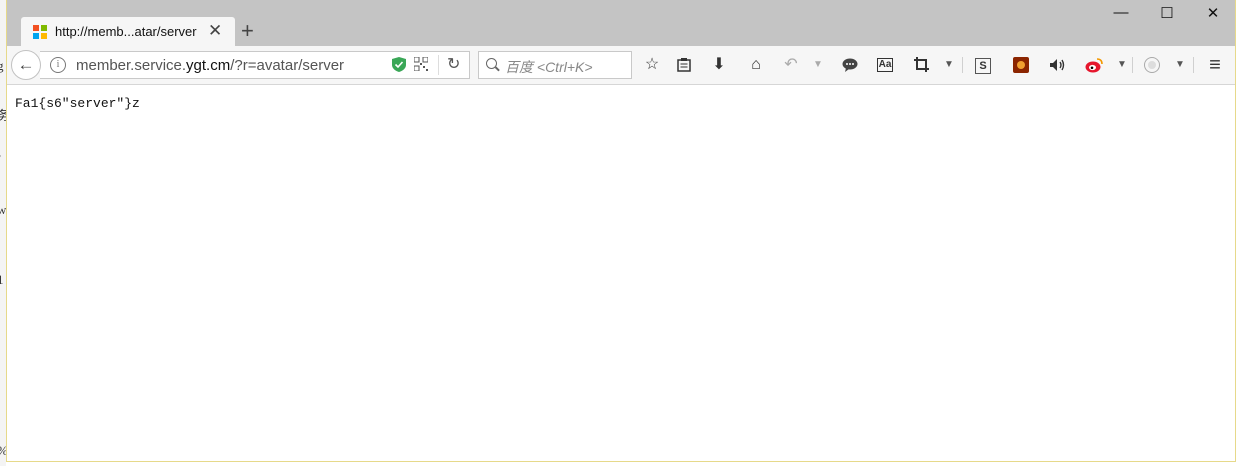  Describe the element at coordinates (1167, 13) in the screenshot. I see `maximize-button: ☐` at that location.